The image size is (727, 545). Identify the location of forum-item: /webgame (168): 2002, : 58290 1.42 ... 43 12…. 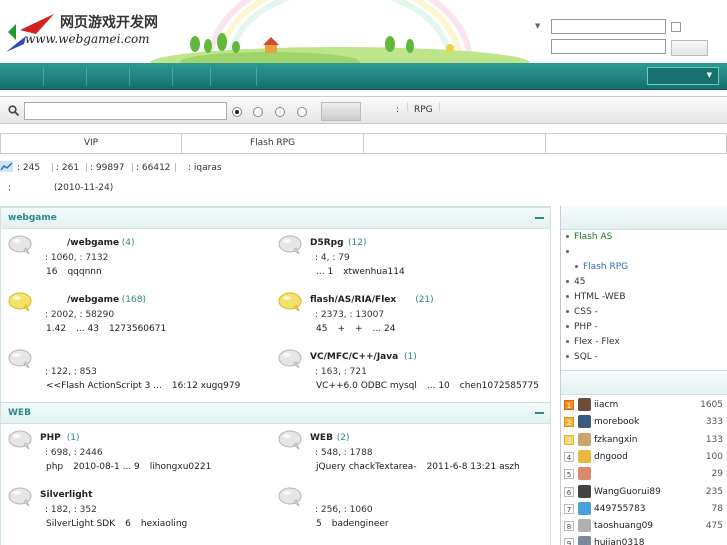
(136, 316).